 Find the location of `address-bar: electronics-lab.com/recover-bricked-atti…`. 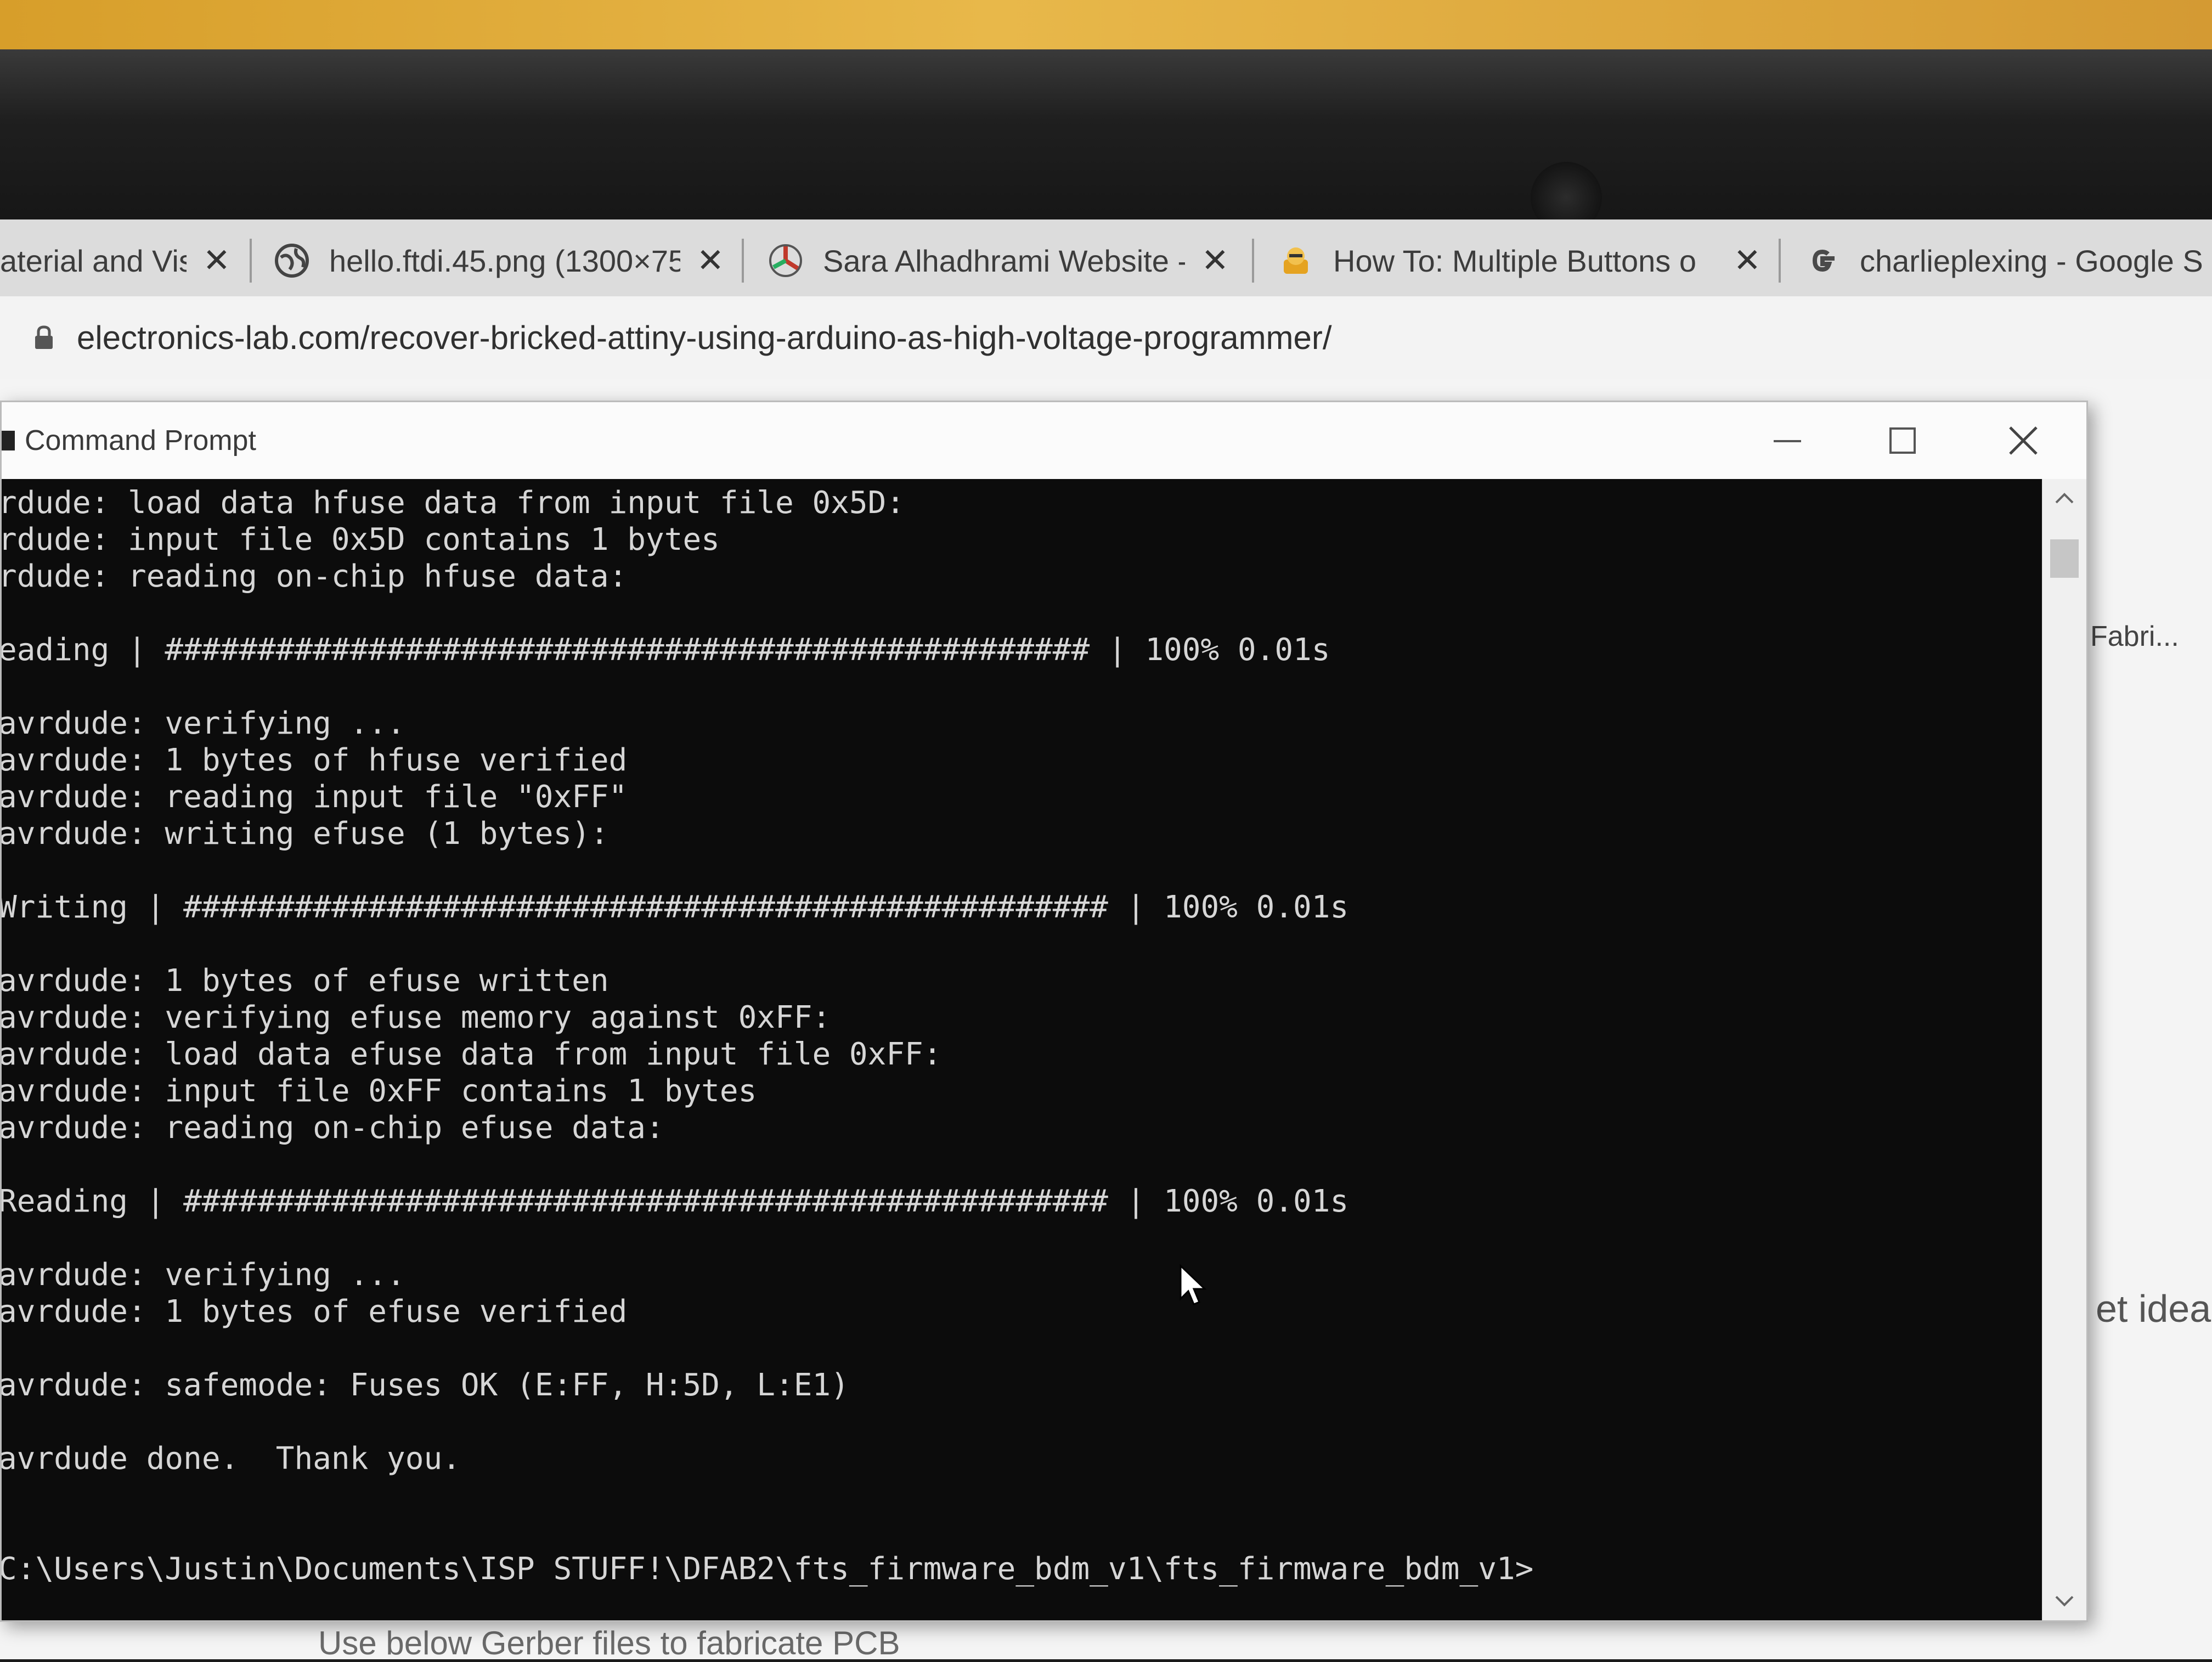

address-bar: electronics-lab.com/recover-bricked-atti… is located at coordinates (1106, 337).